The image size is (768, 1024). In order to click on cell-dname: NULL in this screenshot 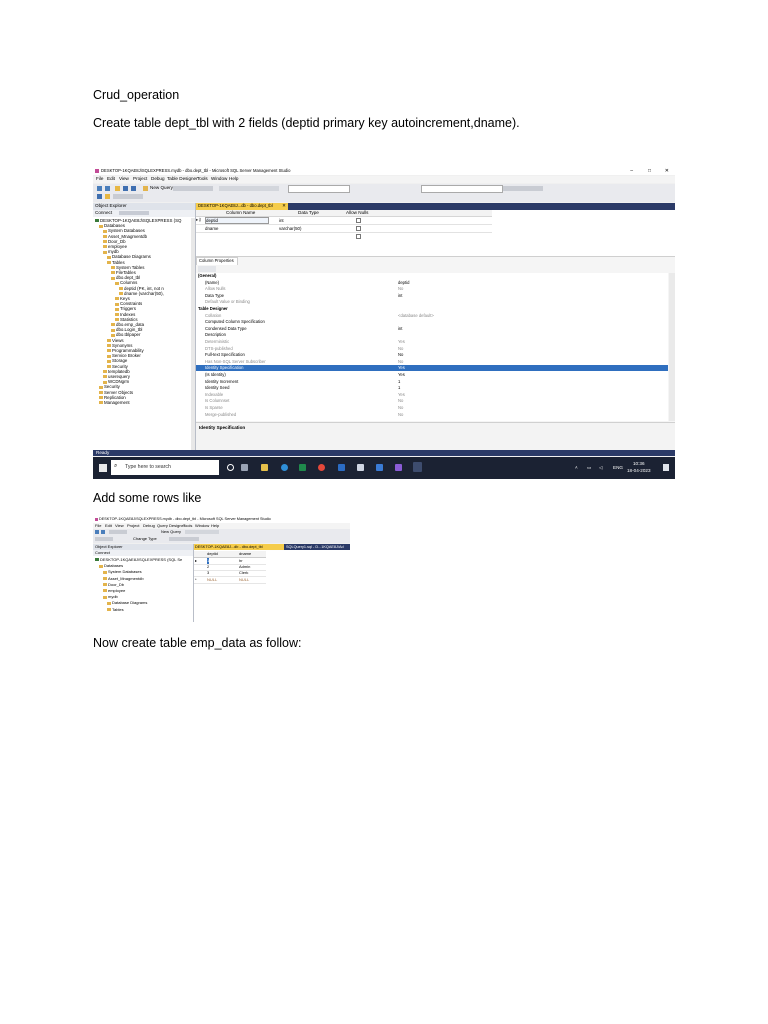, I will do `click(244, 580)`.